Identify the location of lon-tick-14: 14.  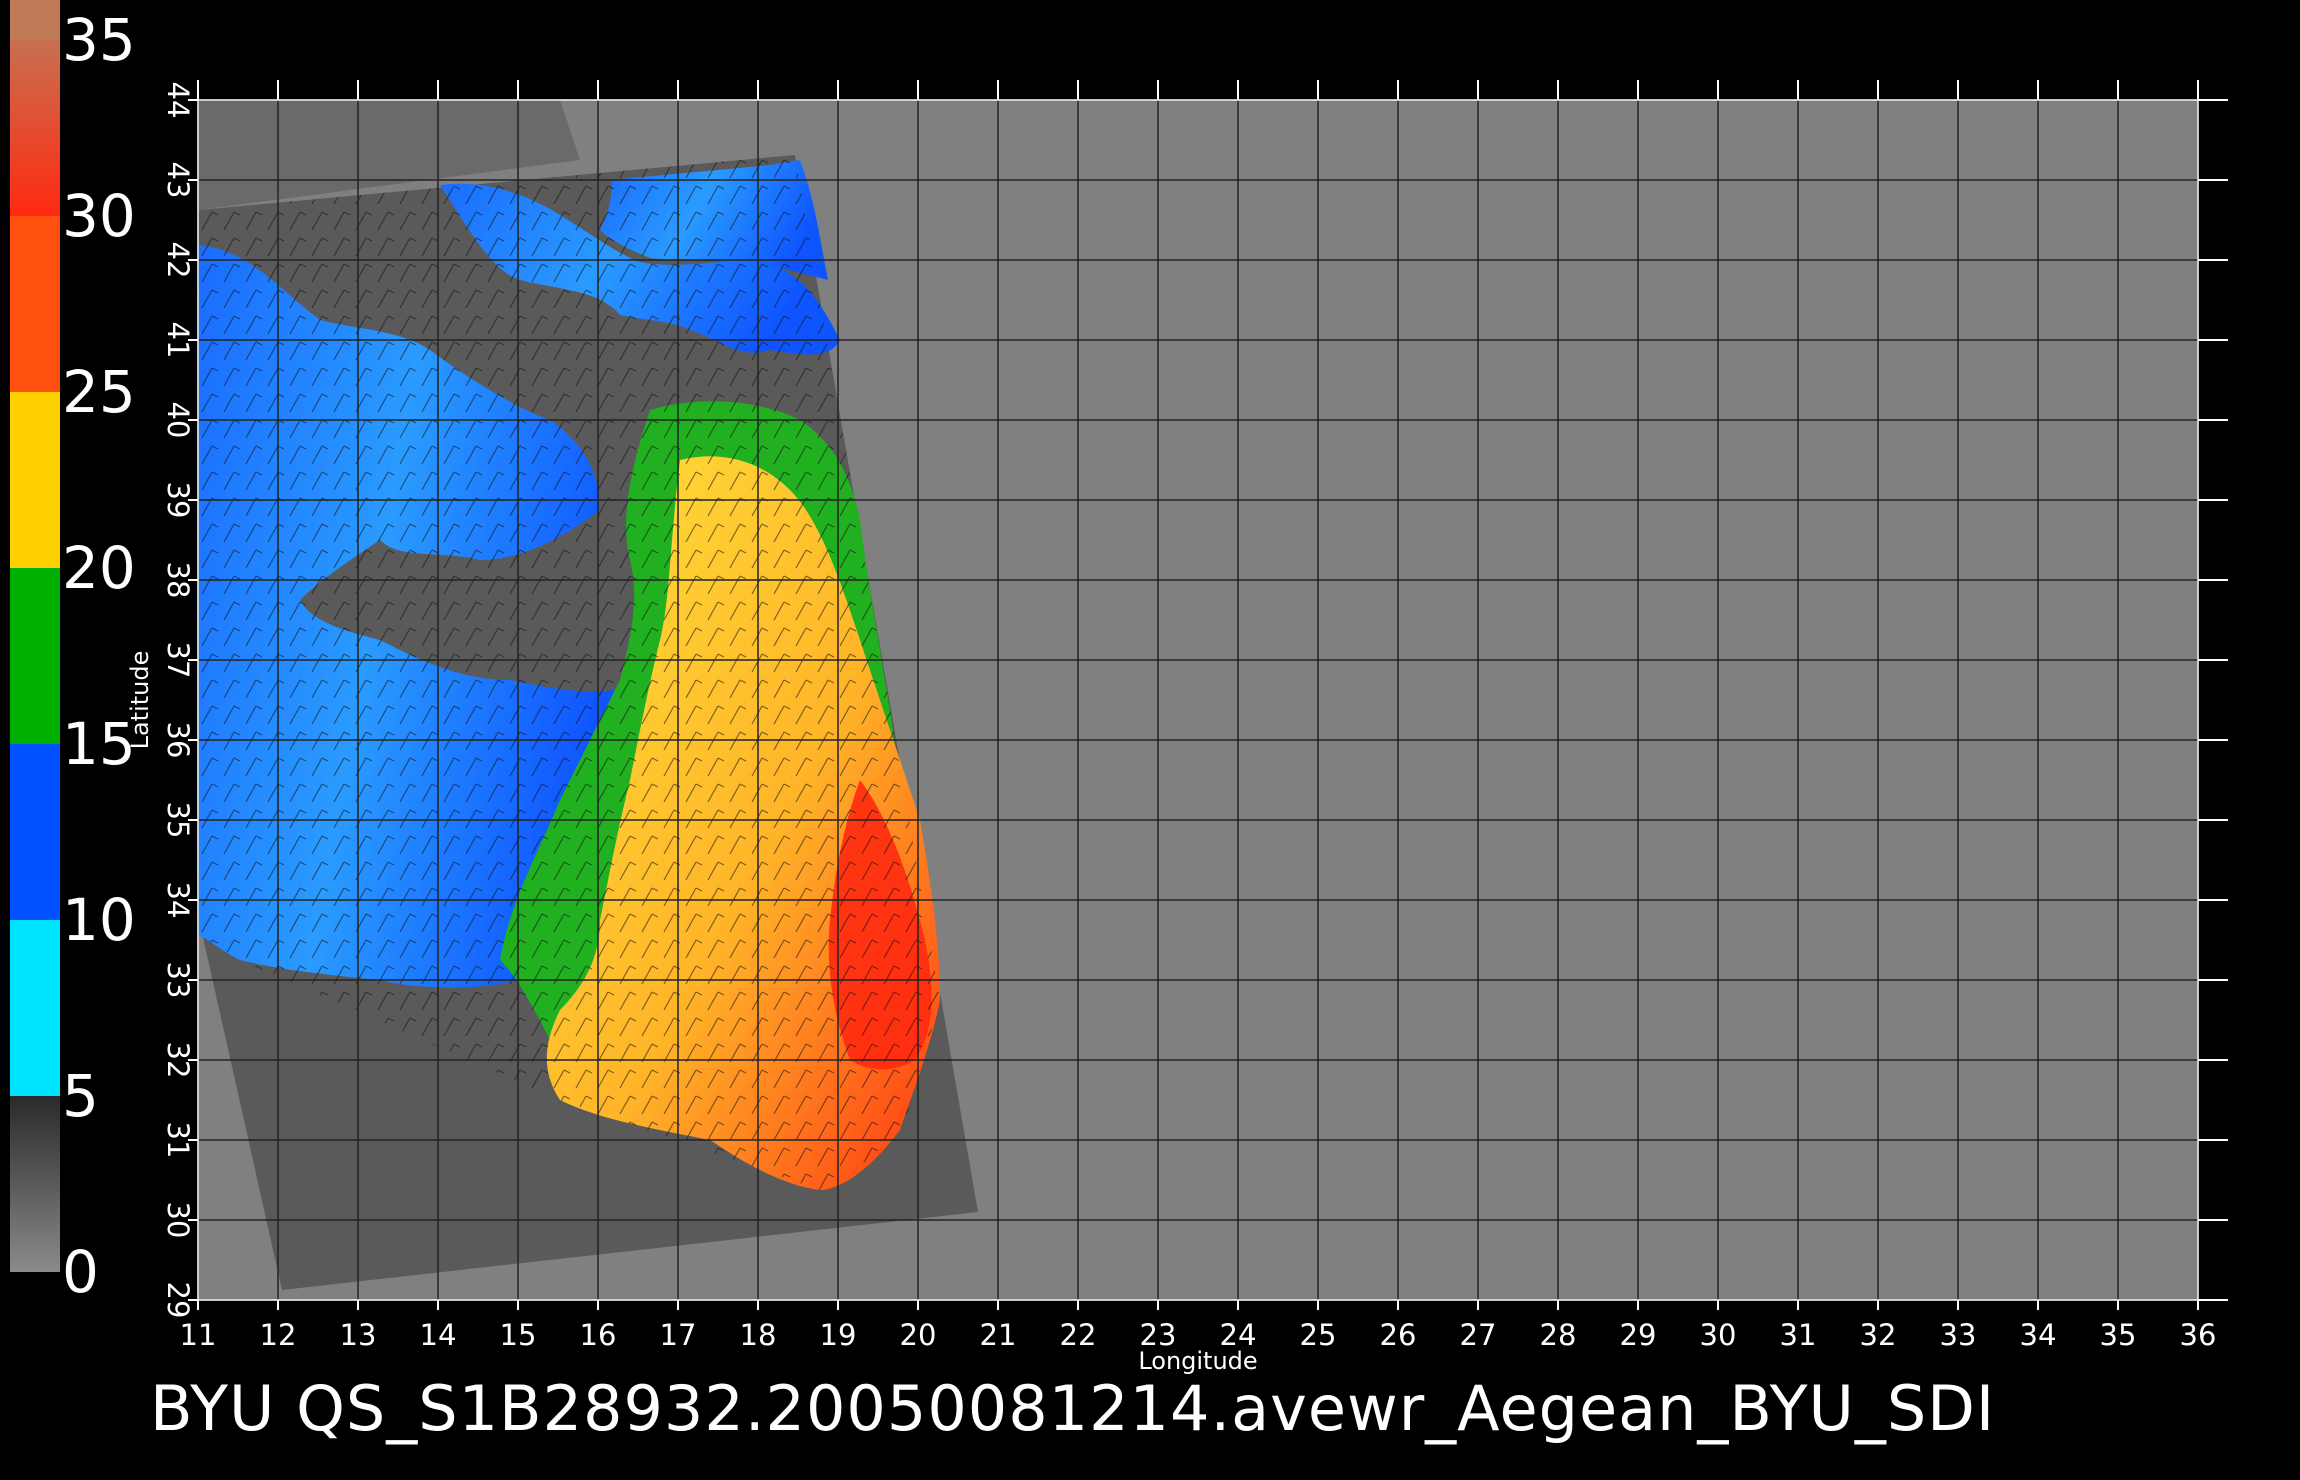
(438, 1335).